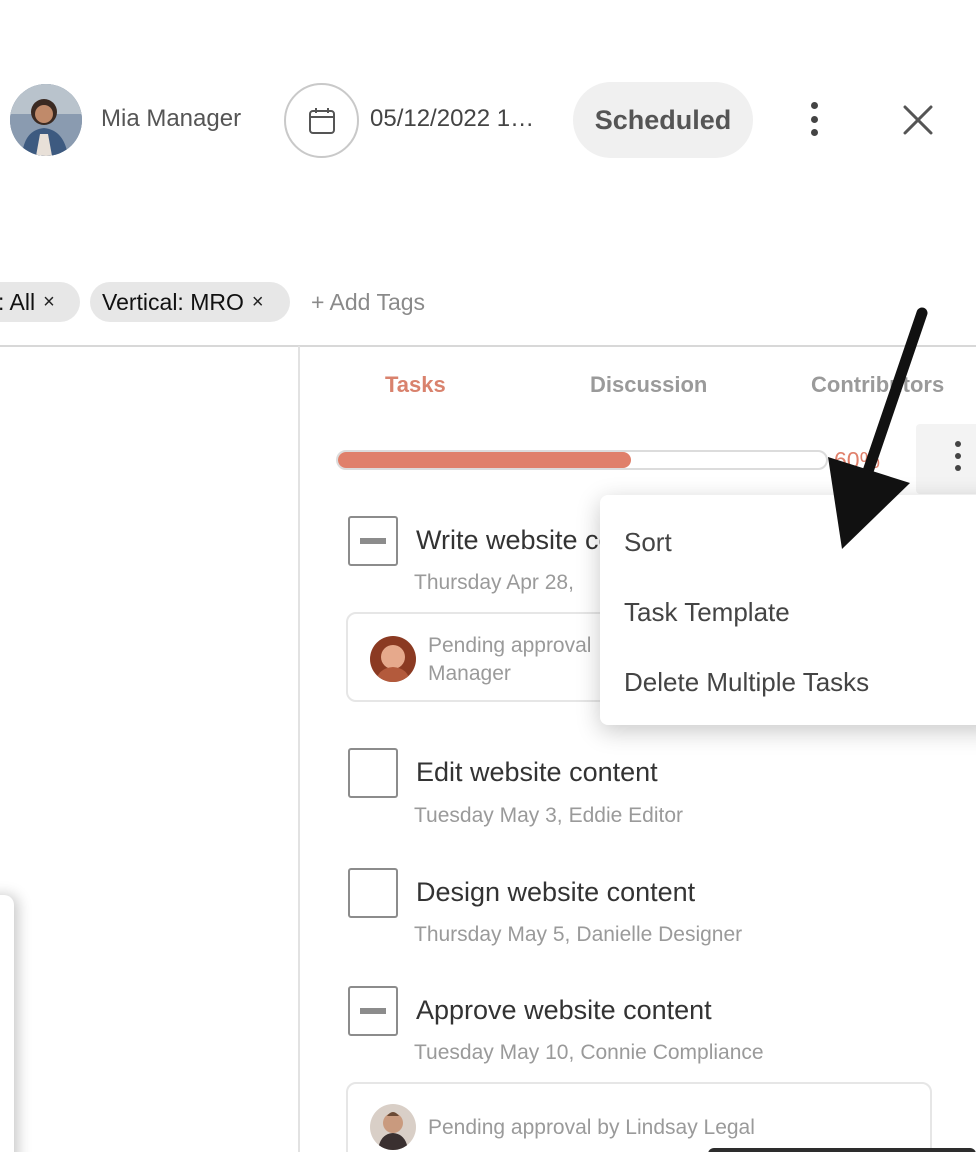 This screenshot has height=1152, width=976. I want to click on progress-percent: 60%, so click(857, 460).